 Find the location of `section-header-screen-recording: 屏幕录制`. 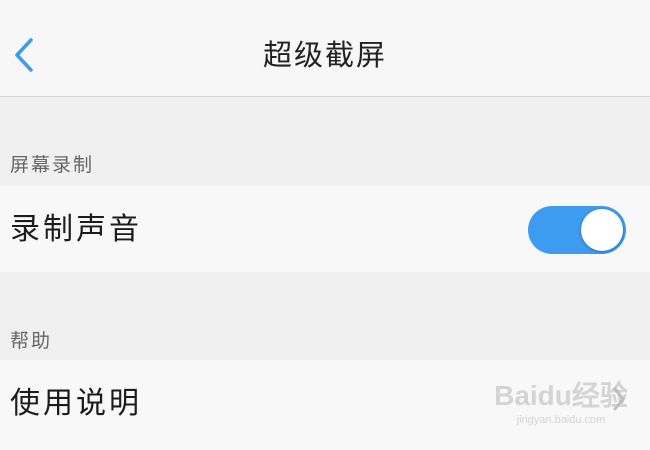

section-header-screen-recording: 屏幕录制 is located at coordinates (52, 165).